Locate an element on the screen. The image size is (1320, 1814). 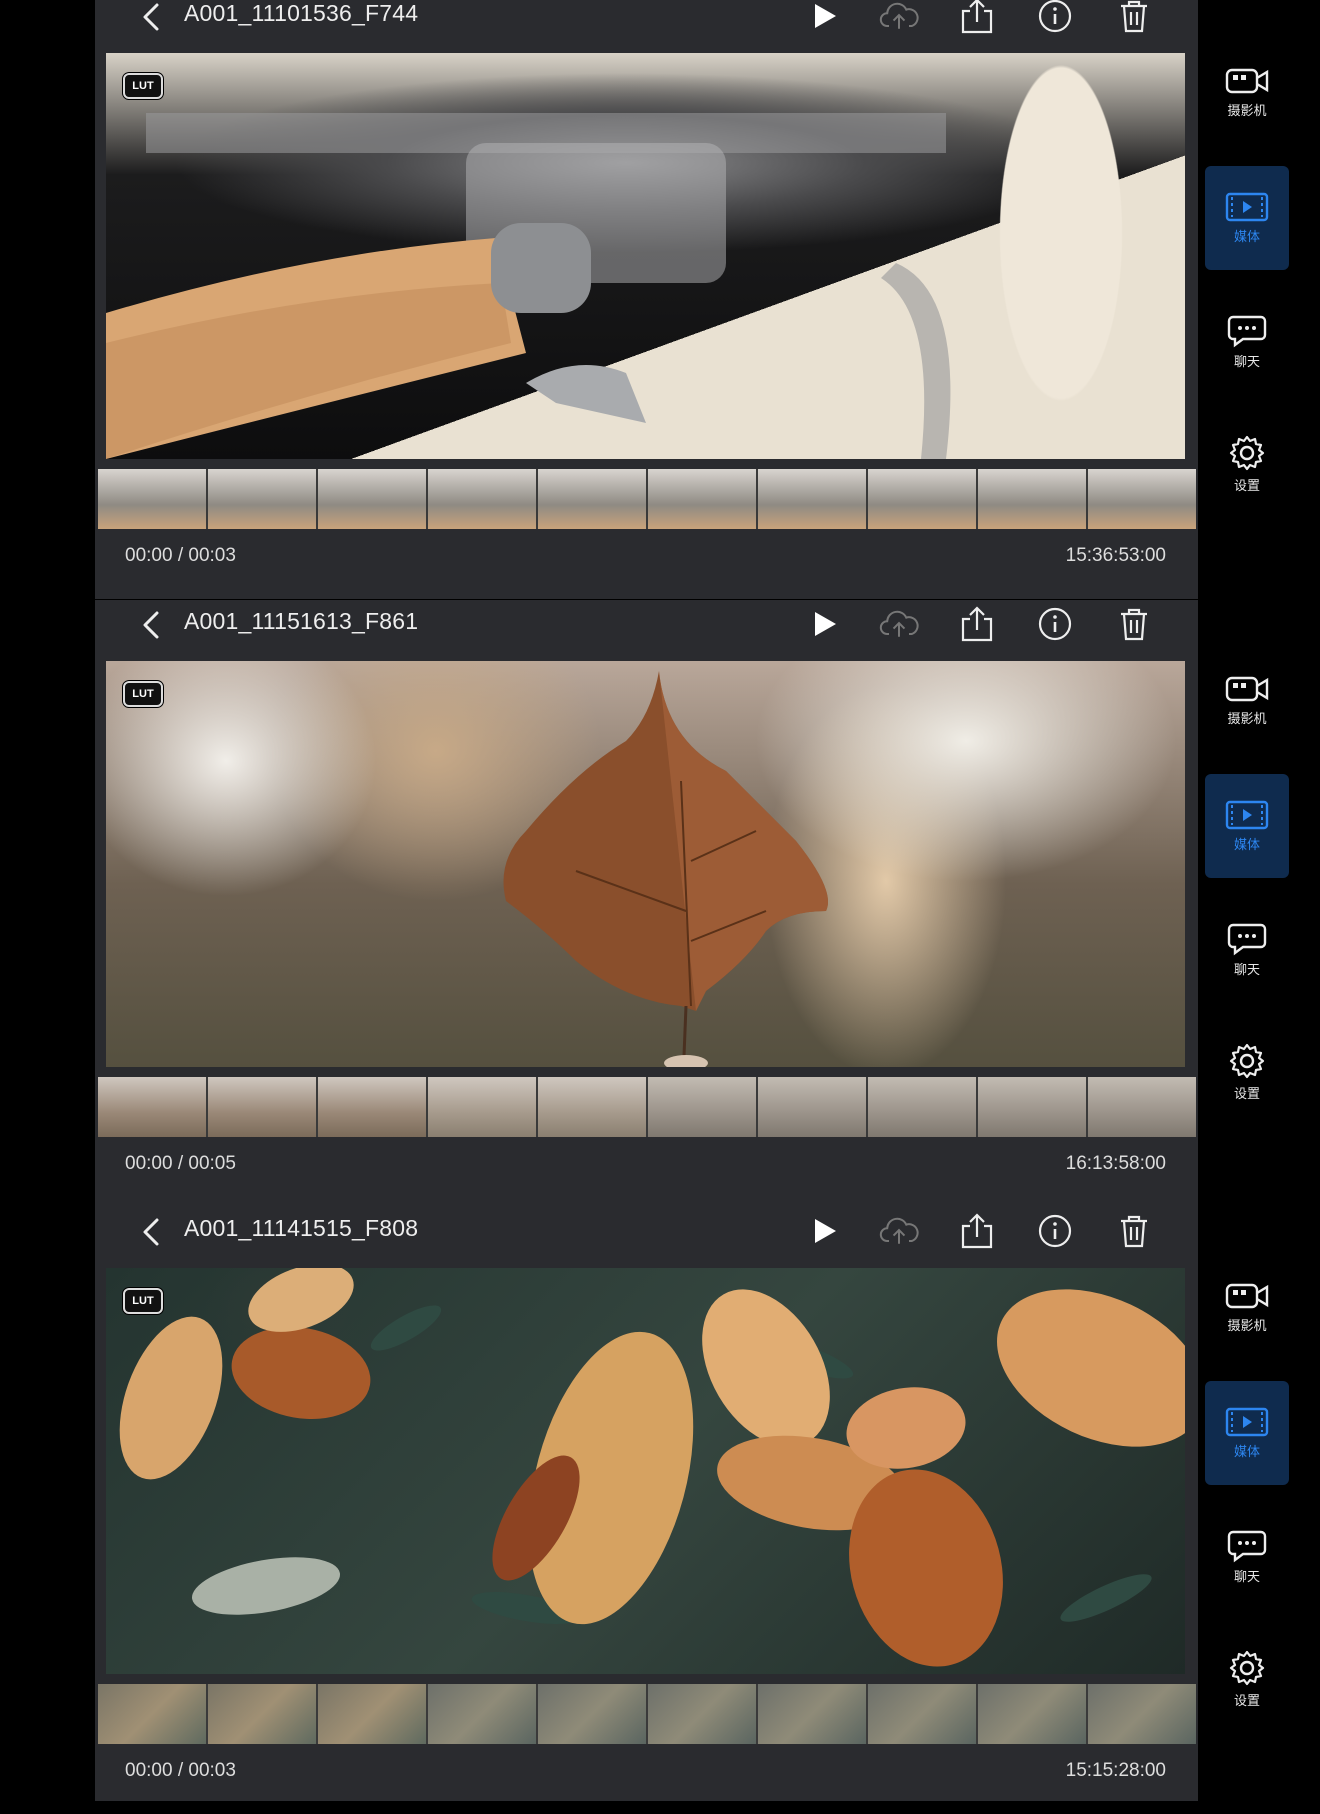
clip-title: A001_11101536_F744 is located at coordinates (301, 13).